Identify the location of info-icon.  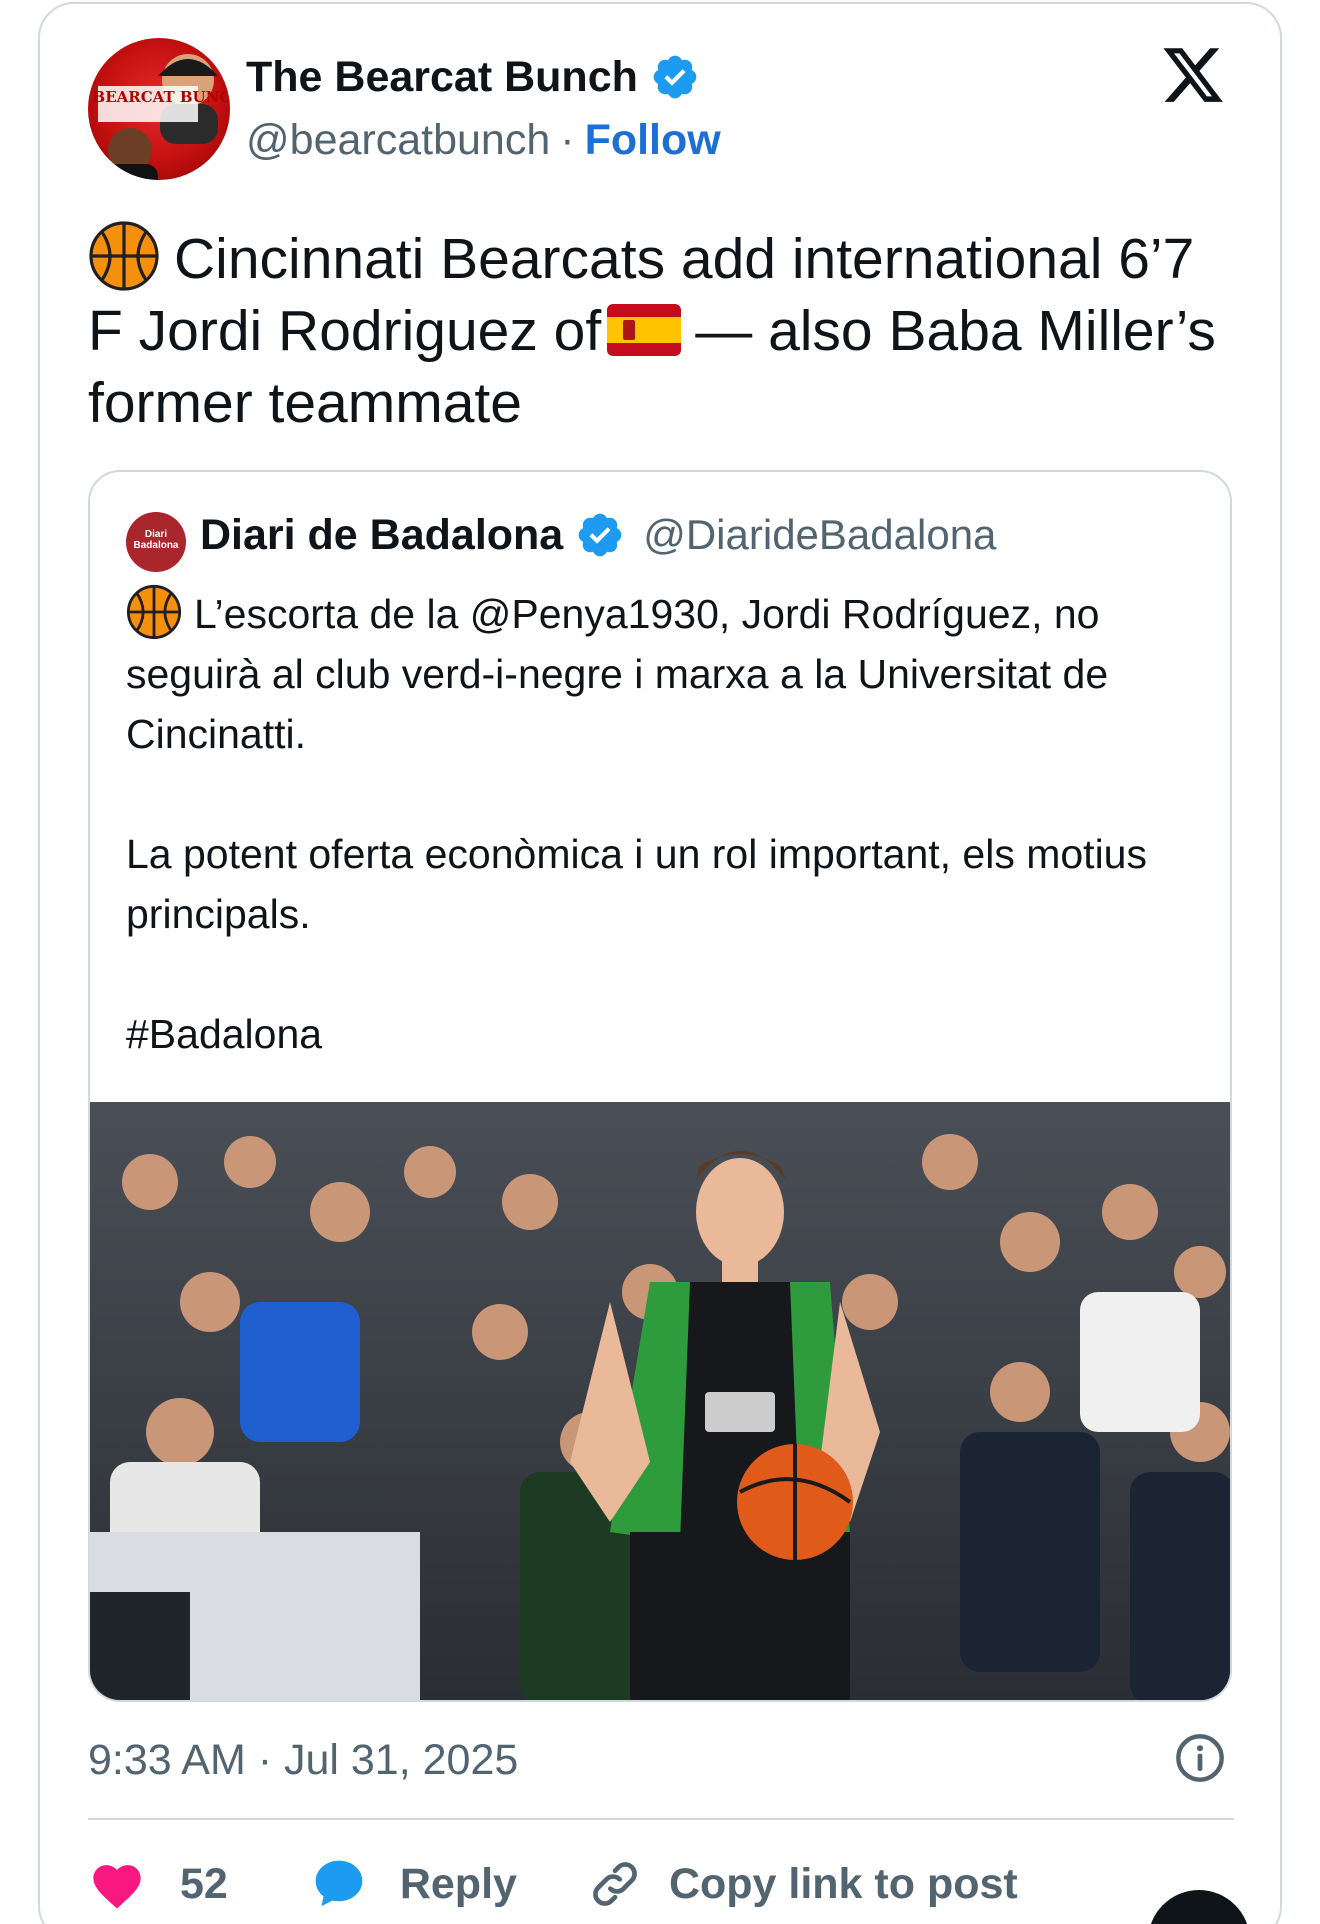
(1200, 1758).